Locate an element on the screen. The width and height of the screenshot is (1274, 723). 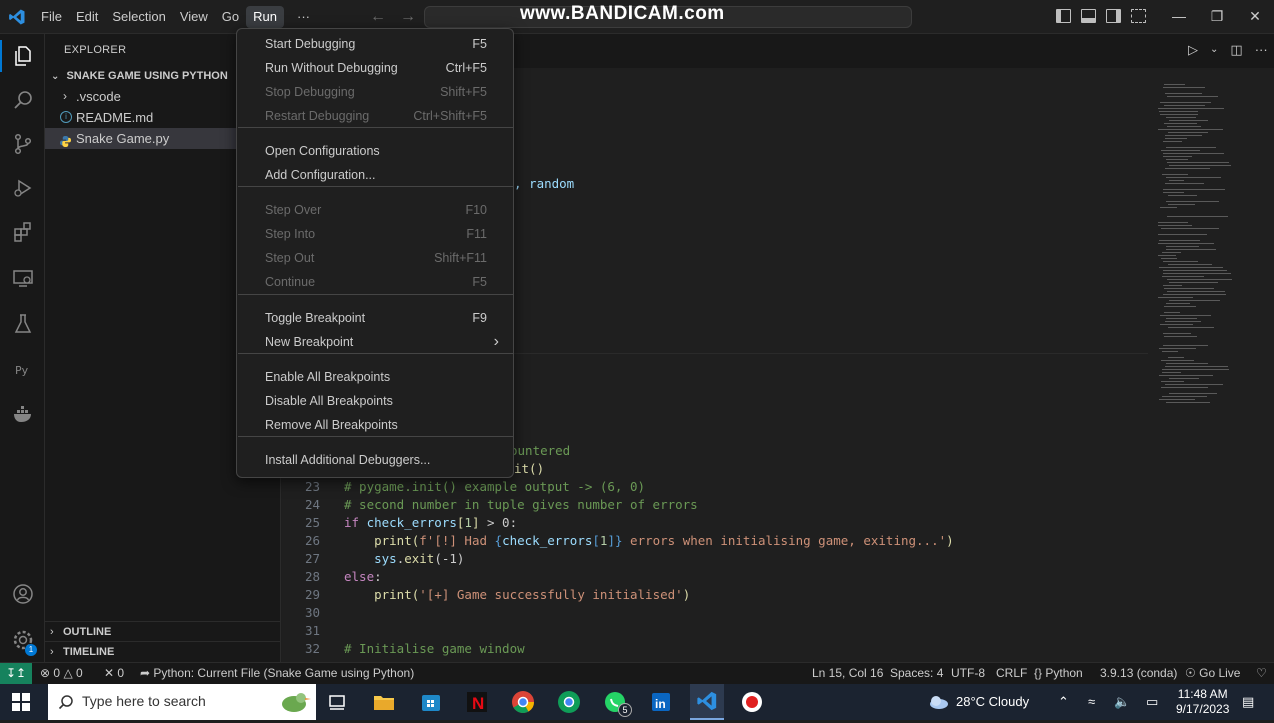
problems-indicator: ⊗ 0 △ 0 is located at coordinates (61, 674).